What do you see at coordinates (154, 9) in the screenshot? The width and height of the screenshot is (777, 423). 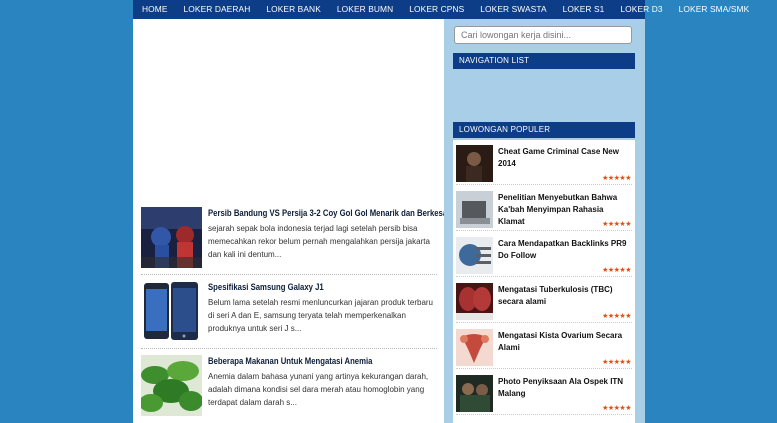 I see `nav-home: HOME` at bounding box center [154, 9].